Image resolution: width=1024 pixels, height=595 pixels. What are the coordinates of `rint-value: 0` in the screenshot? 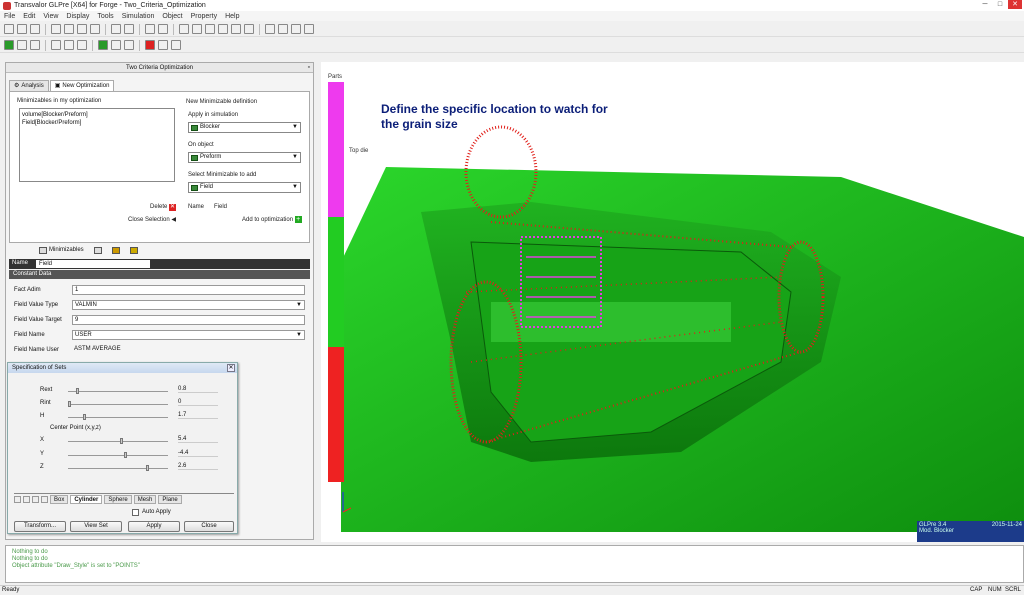 It's located at (198, 402).